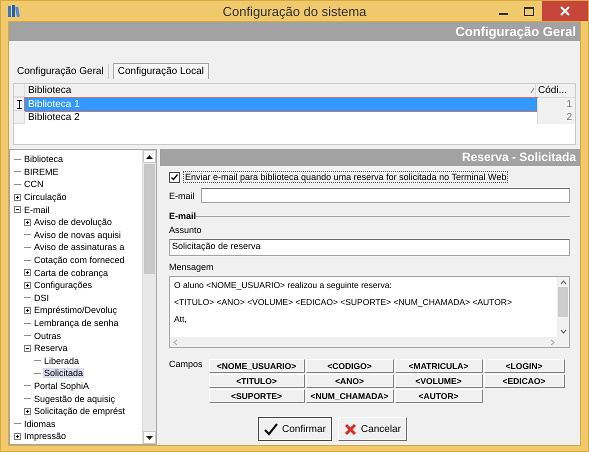 The width and height of the screenshot is (589, 452). What do you see at coordinates (43, 159) in the screenshot?
I see `tree-item: Biblioteca` at bounding box center [43, 159].